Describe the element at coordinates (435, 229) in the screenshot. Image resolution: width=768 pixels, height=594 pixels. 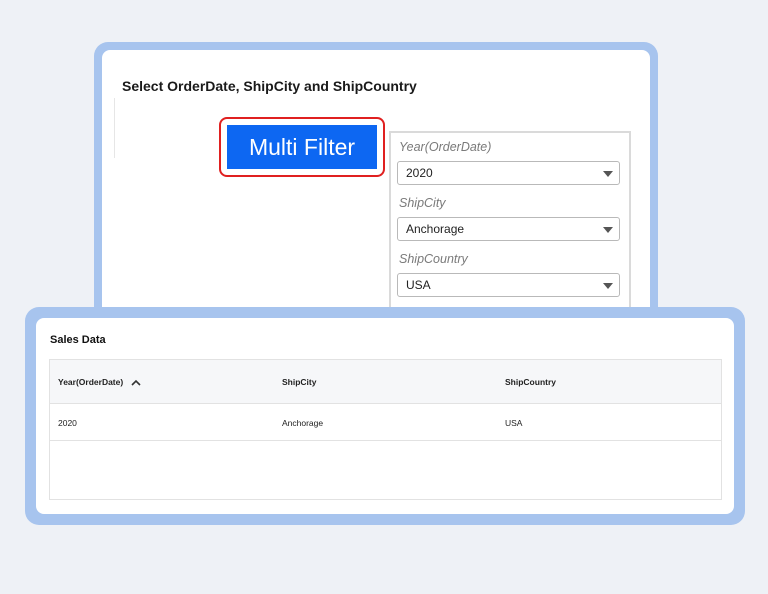
I see `shipcity-select-value: Anchorage` at that location.